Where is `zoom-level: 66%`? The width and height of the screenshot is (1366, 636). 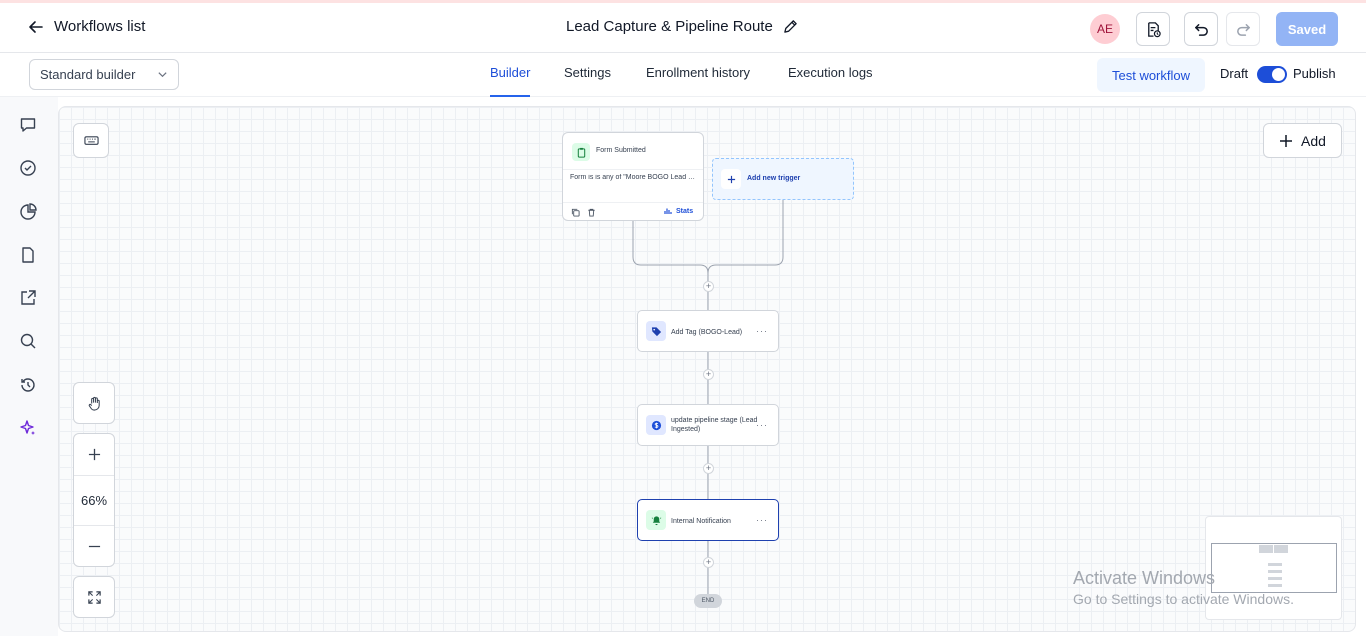 zoom-level: 66% is located at coordinates (94, 500).